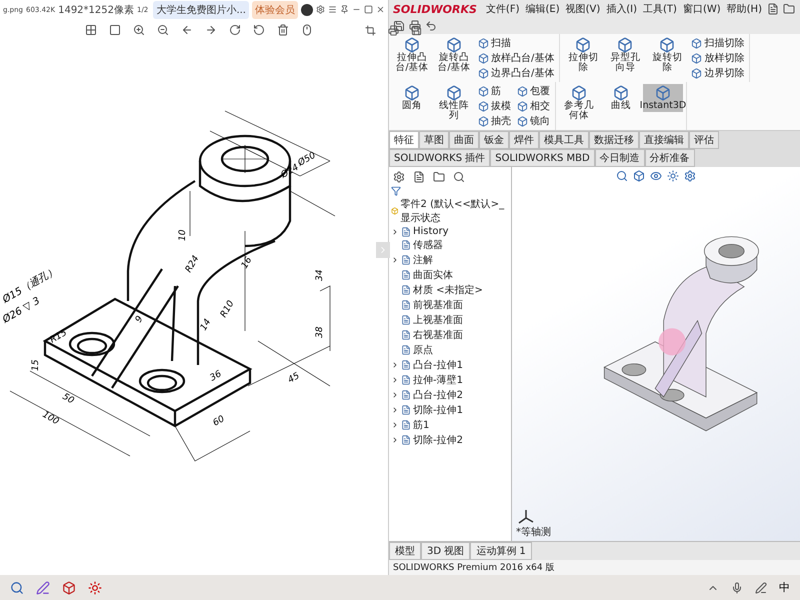  I want to click on ribbon-button: 拔模, so click(494, 106).